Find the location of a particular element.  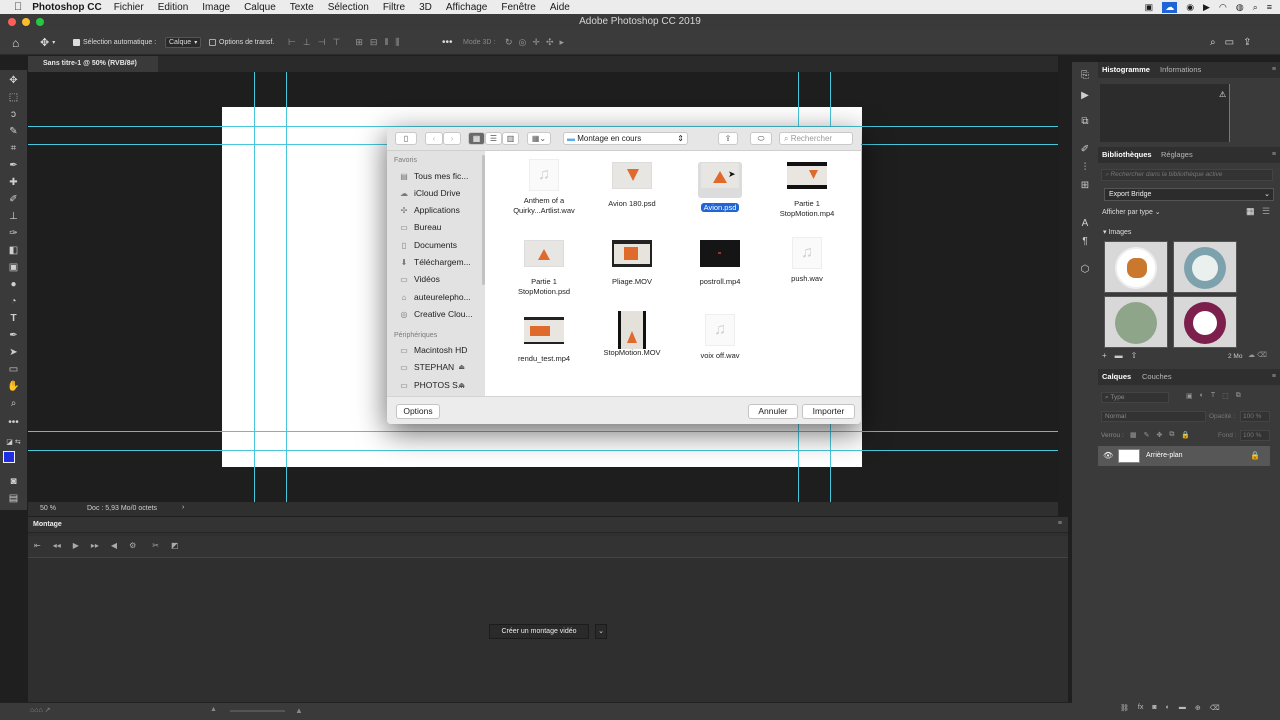

library-sync-icon: ☁ ⌫ is located at coordinates (1257, 355).